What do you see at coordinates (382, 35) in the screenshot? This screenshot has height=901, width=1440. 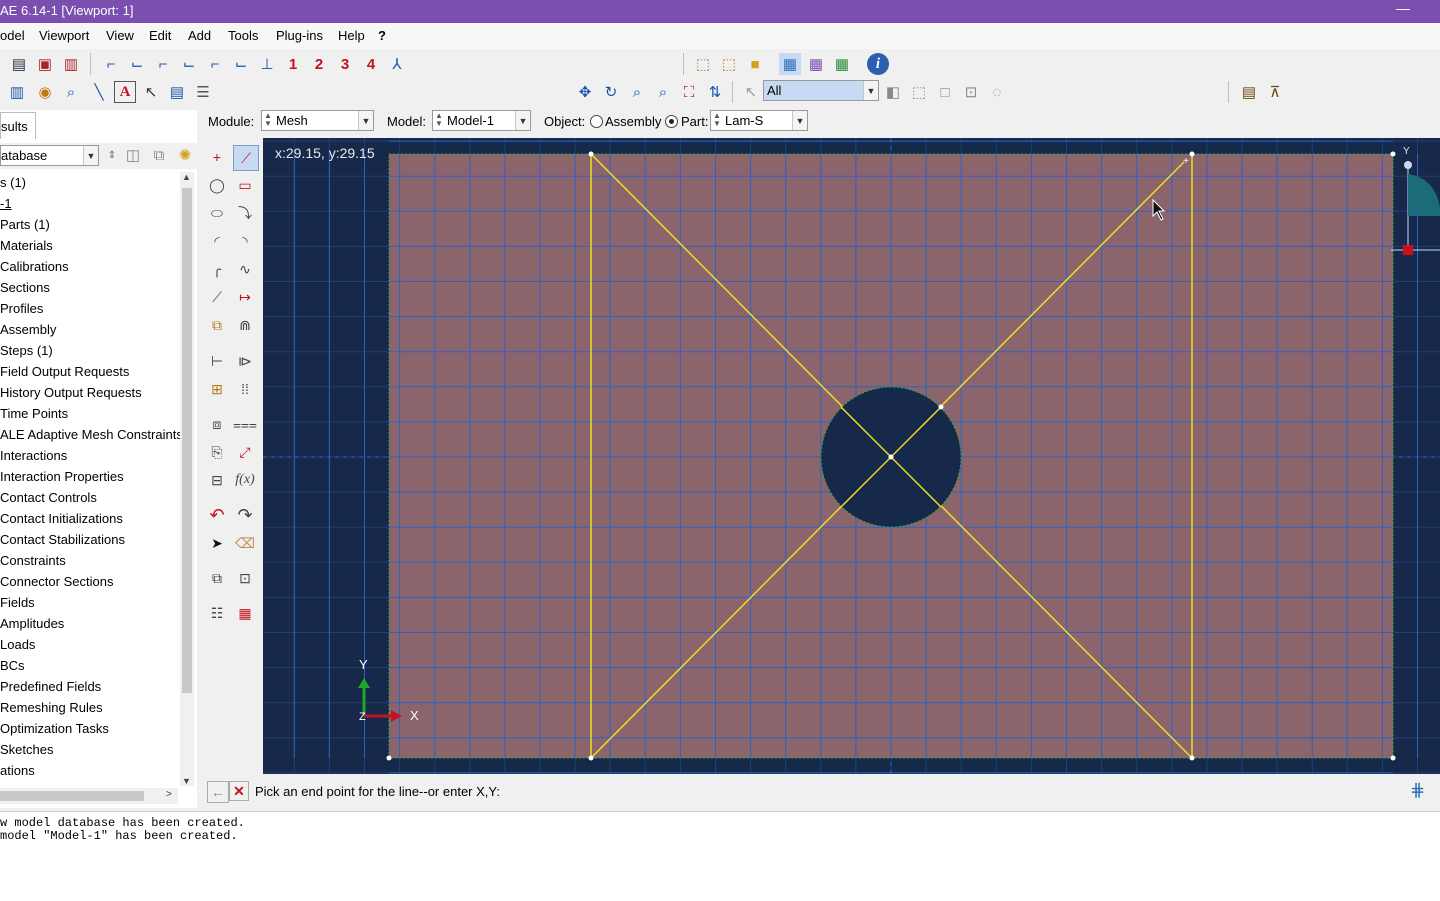 I see `context-help-icon: ?` at bounding box center [382, 35].